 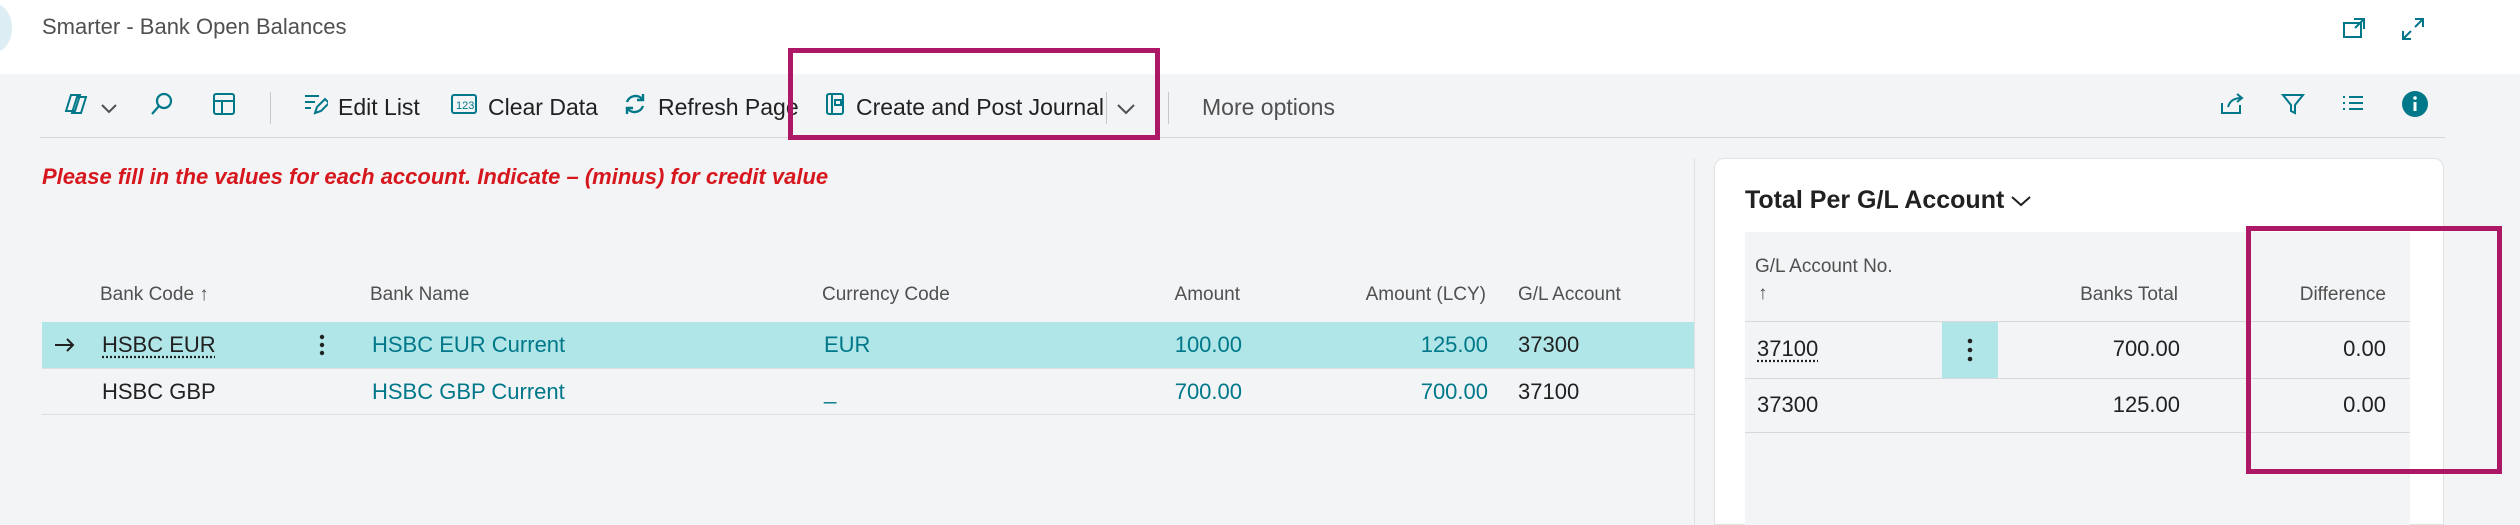 I want to click on column-header-amount: Amount, so click(x=1190, y=295).